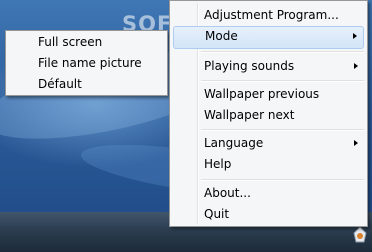  Describe the element at coordinates (249, 115) in the screenshot. I see `menu-item-label: Wallpaper next` at that location.